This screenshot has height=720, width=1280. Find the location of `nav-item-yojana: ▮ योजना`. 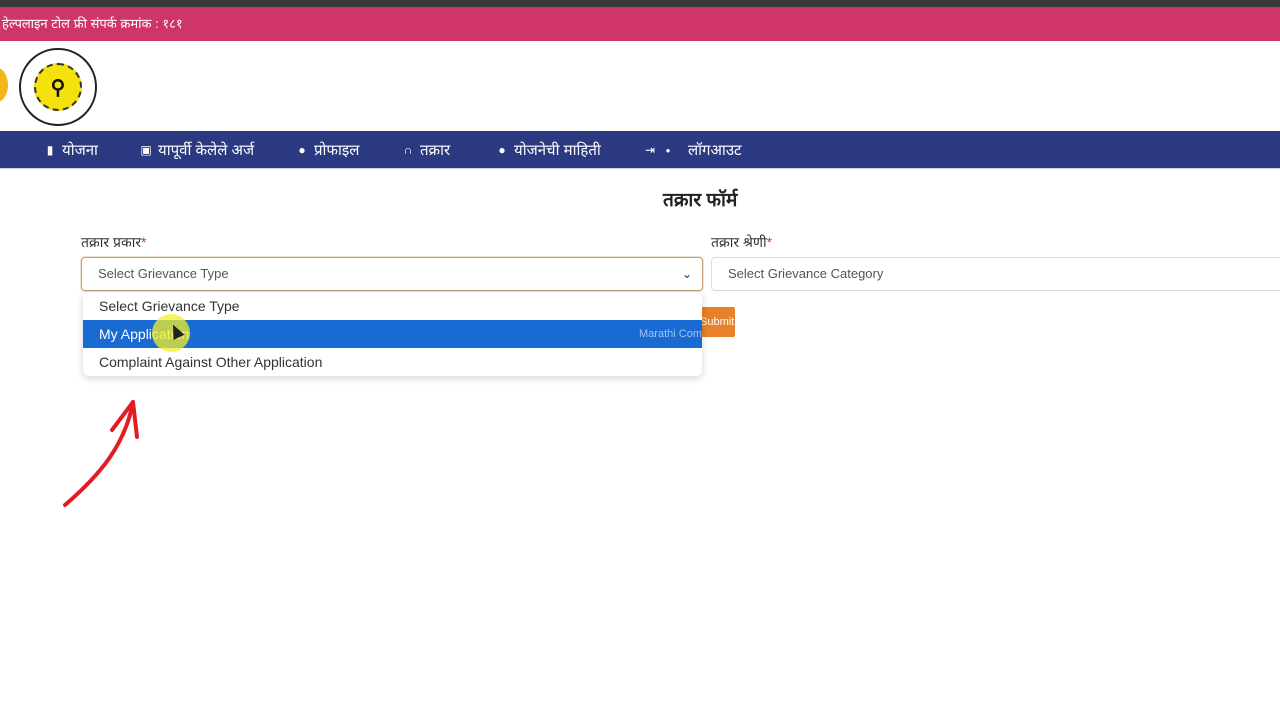

nav-item-yojana: ▮ योजना is located at coordinates (71, 150).